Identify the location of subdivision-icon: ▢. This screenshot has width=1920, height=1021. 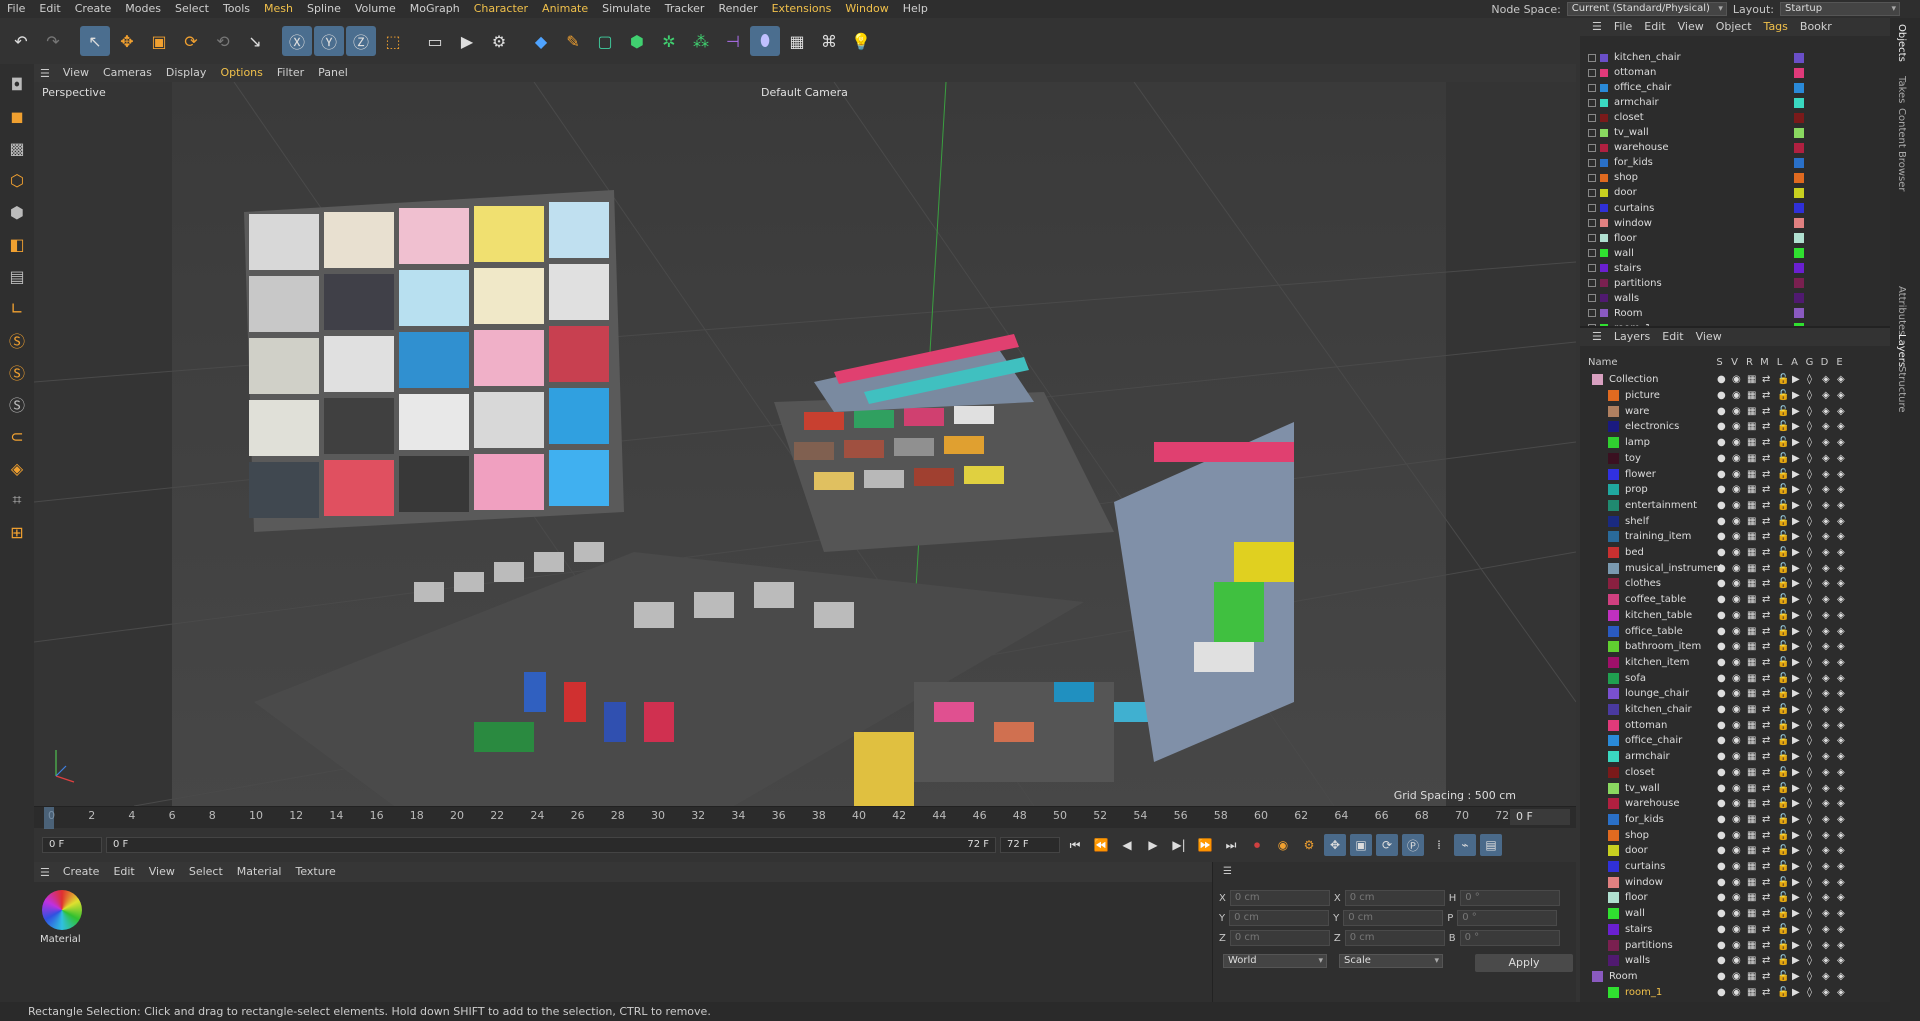
(605, 41).